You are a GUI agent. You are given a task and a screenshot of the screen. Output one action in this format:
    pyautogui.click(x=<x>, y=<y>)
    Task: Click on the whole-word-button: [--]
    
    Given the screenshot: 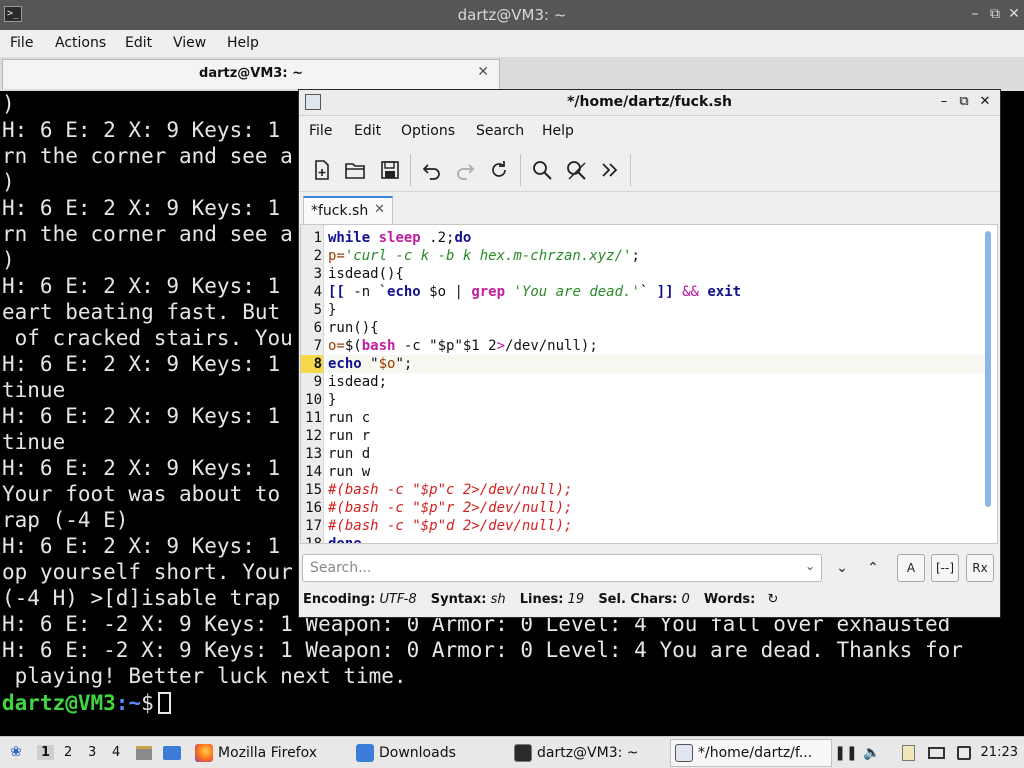 What is the action you would take?
    pyautogui.click(x=945, y=568)
    